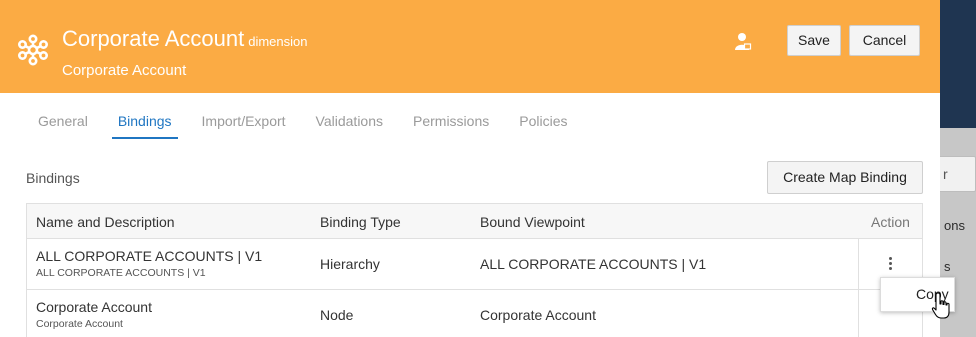 The height and width of the screenshot is (337, 976). What do you see at coordinates (124, 70) in the screenshot?
I see `dialog-subtitle: Corporate Account` at bounding box center [124, 70].